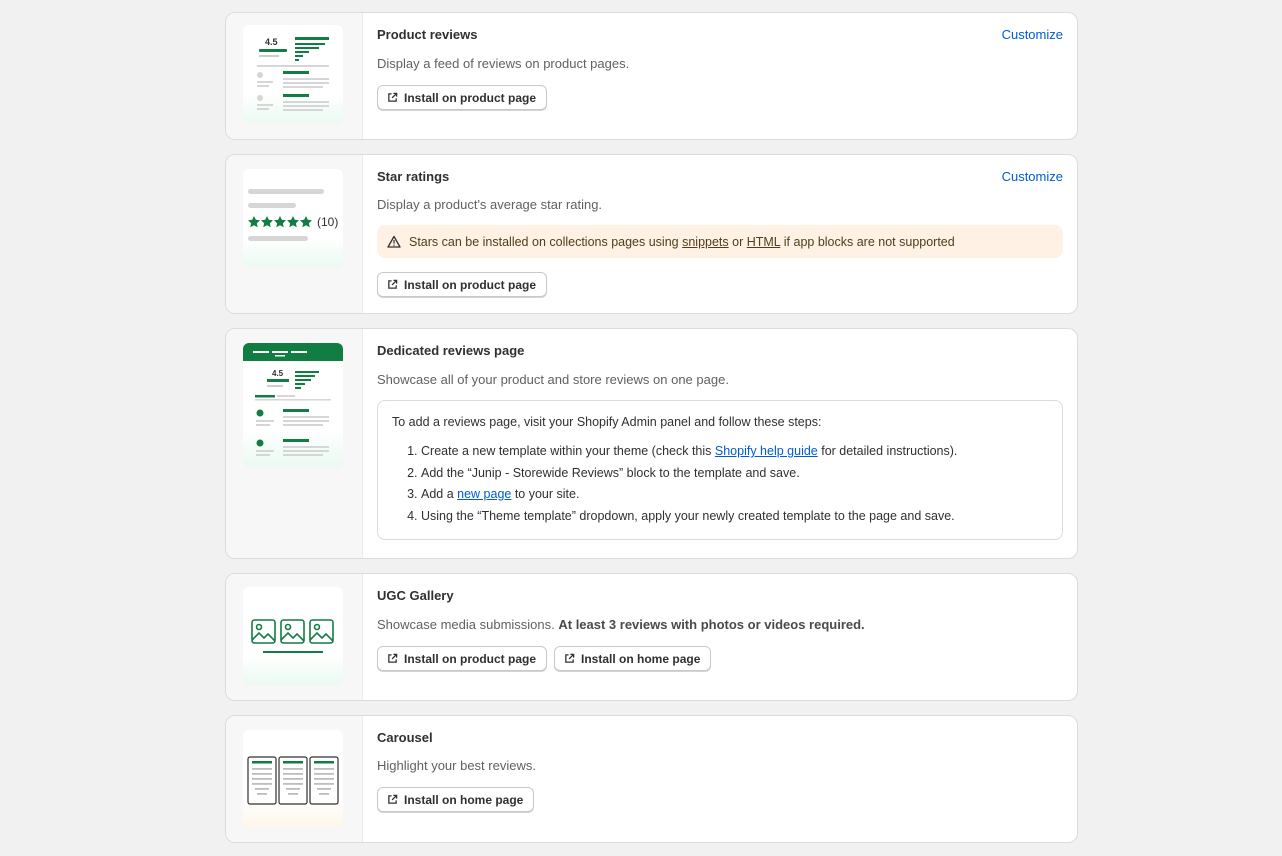 The width and height of the screenshot is (1282, 856). Describe the element at coordinates (415, 595) in the screenshot. I see `card-title: UGC Gallery` at that location.